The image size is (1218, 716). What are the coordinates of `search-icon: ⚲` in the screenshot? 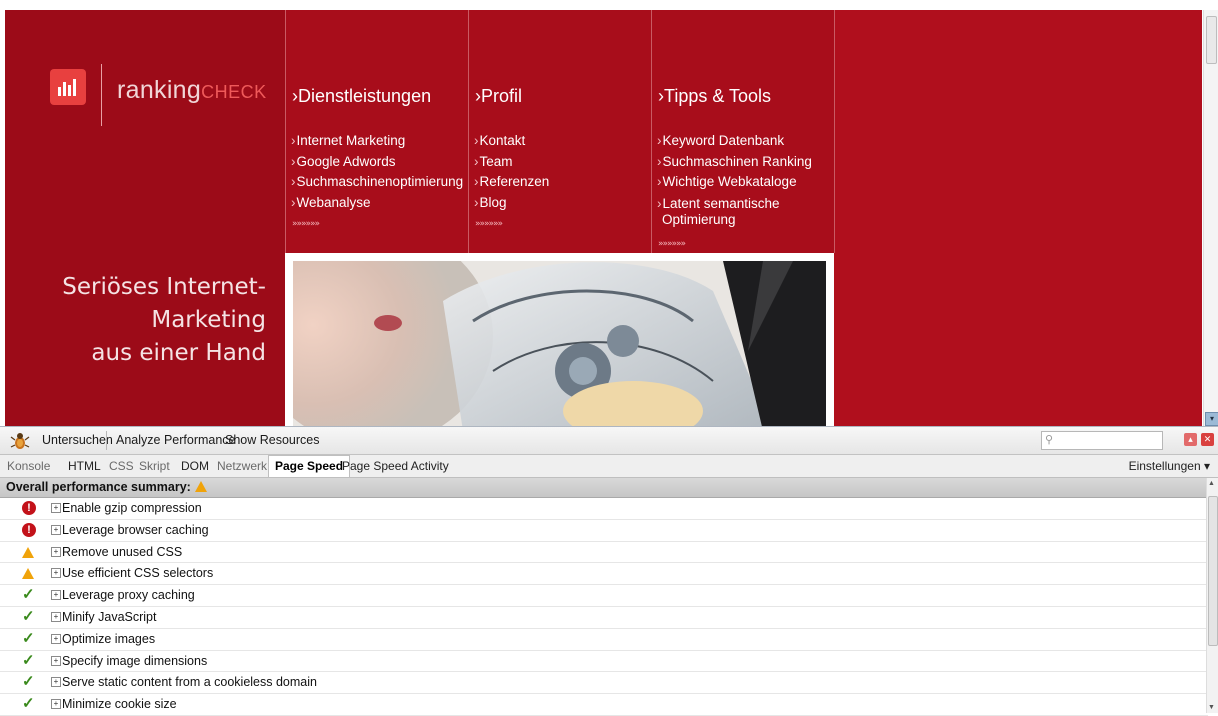 It's located at (1049, 440).